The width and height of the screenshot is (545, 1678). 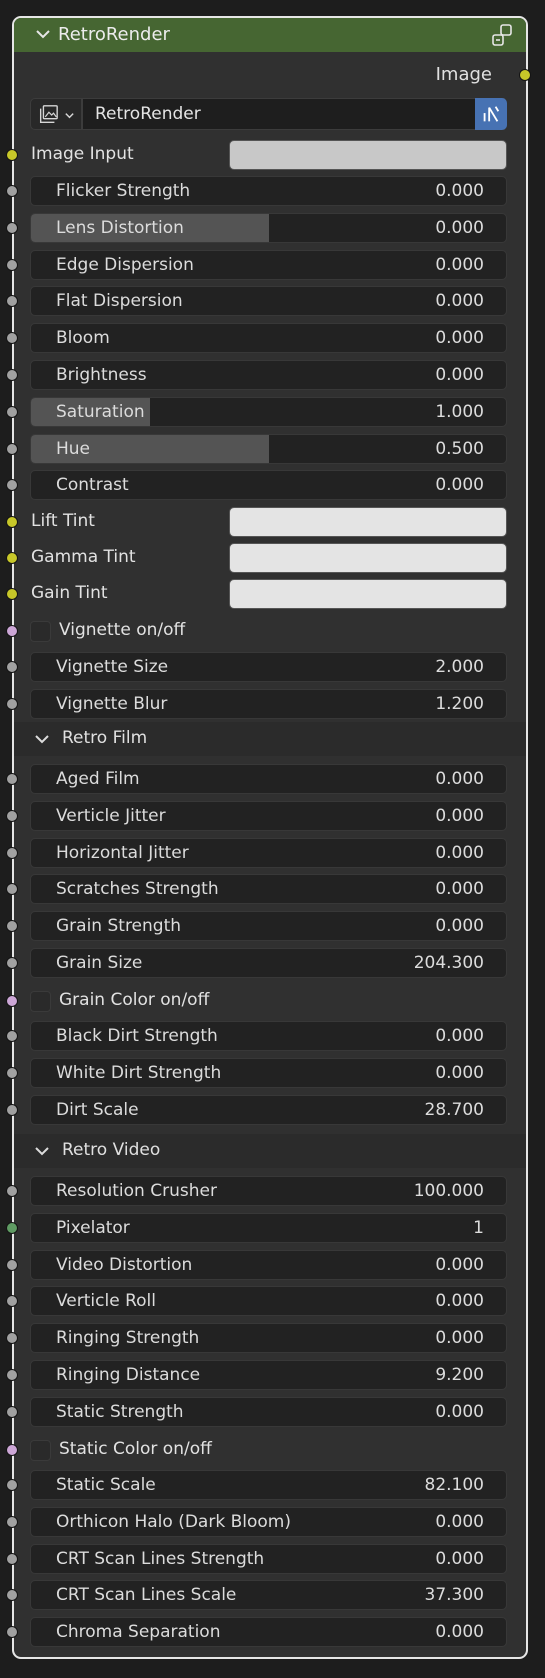 What do you see at coordinates (268, 1072) in the screenshot?
I see `white-dirt-strength-field: White Dirt Strength 0.000` at bounding box center [268, 1072].